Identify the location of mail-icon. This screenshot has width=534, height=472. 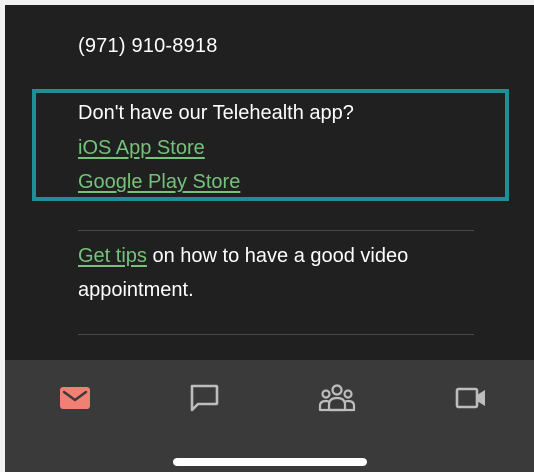
(75, 398).